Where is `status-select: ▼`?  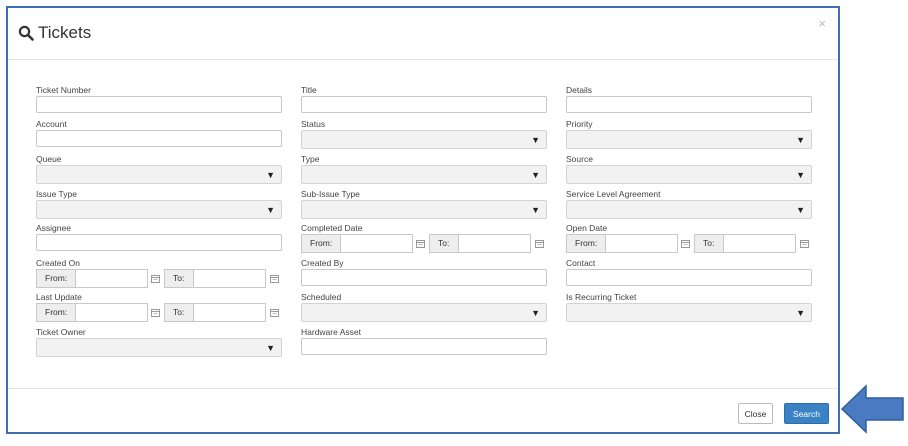 status-select: ▼ is located at coordinates (424, 139).